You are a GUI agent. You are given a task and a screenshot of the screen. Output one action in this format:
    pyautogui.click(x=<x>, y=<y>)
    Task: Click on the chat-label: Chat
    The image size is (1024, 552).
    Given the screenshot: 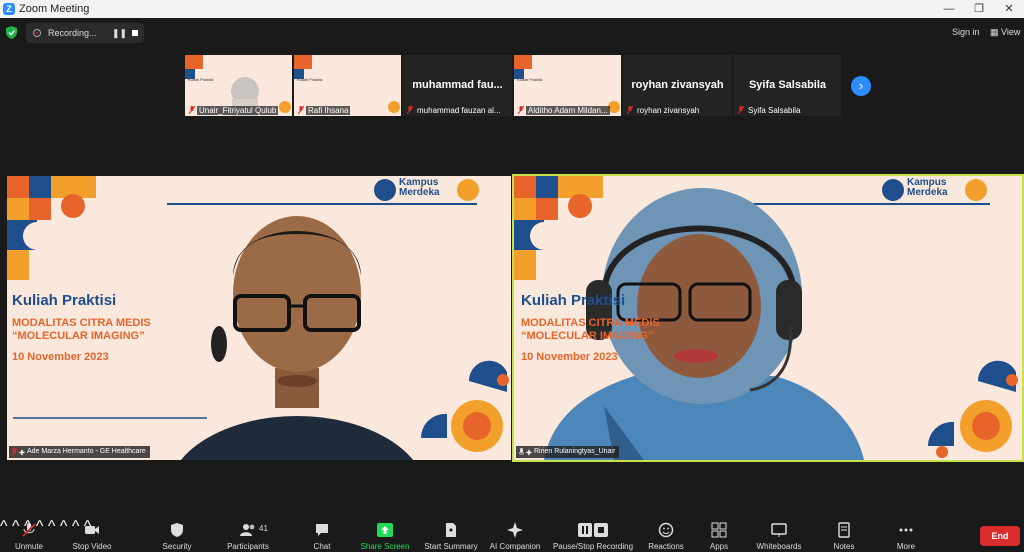 What is the action you would take?
    pyautogui.click(x=322, y=546)
    